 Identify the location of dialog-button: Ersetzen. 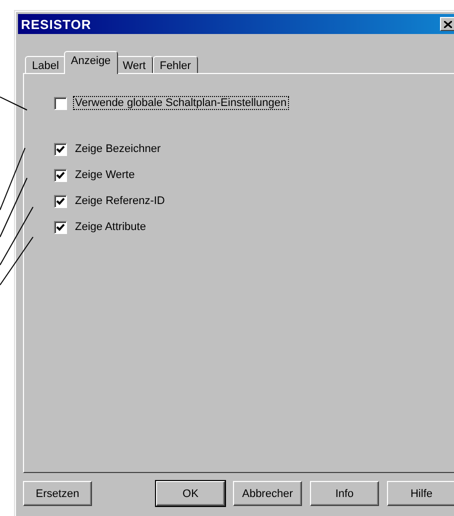
(57, 493).